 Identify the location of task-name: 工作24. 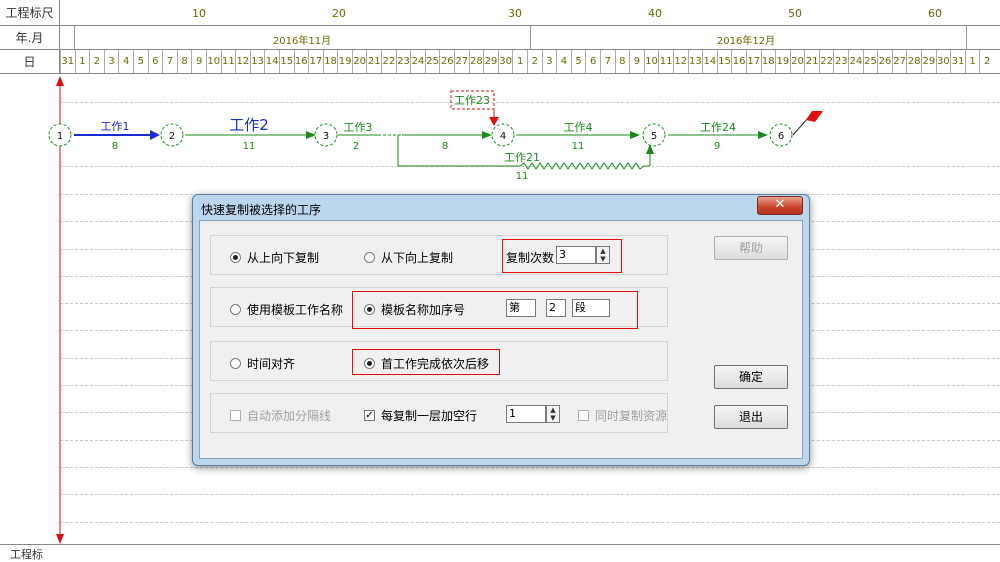
(718, 127).